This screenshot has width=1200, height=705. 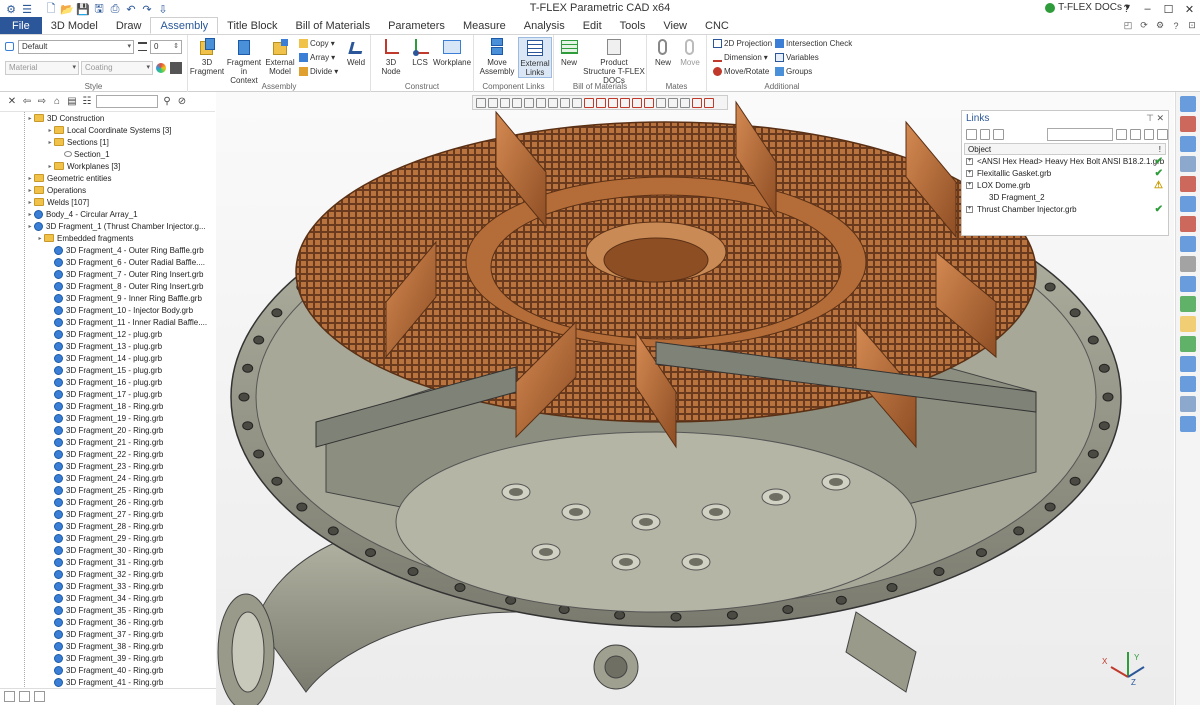 I want to click on display-icon, so click(x=1188, y=384).